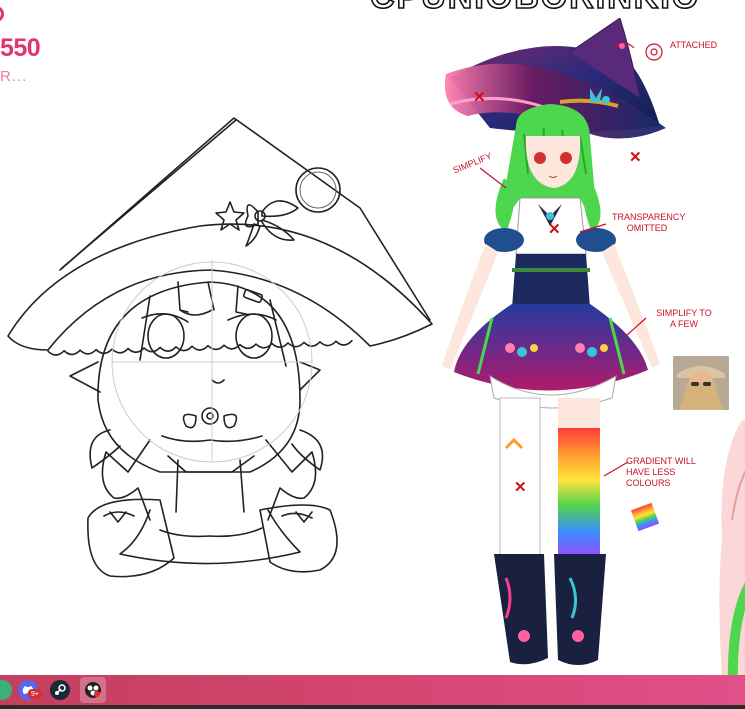 This screenshot has width=745, height=709. What do you see at coordinates (479, 97) in the screenshot?
I see `x-mark-brim: ✕` at bounding box center [479, 97].